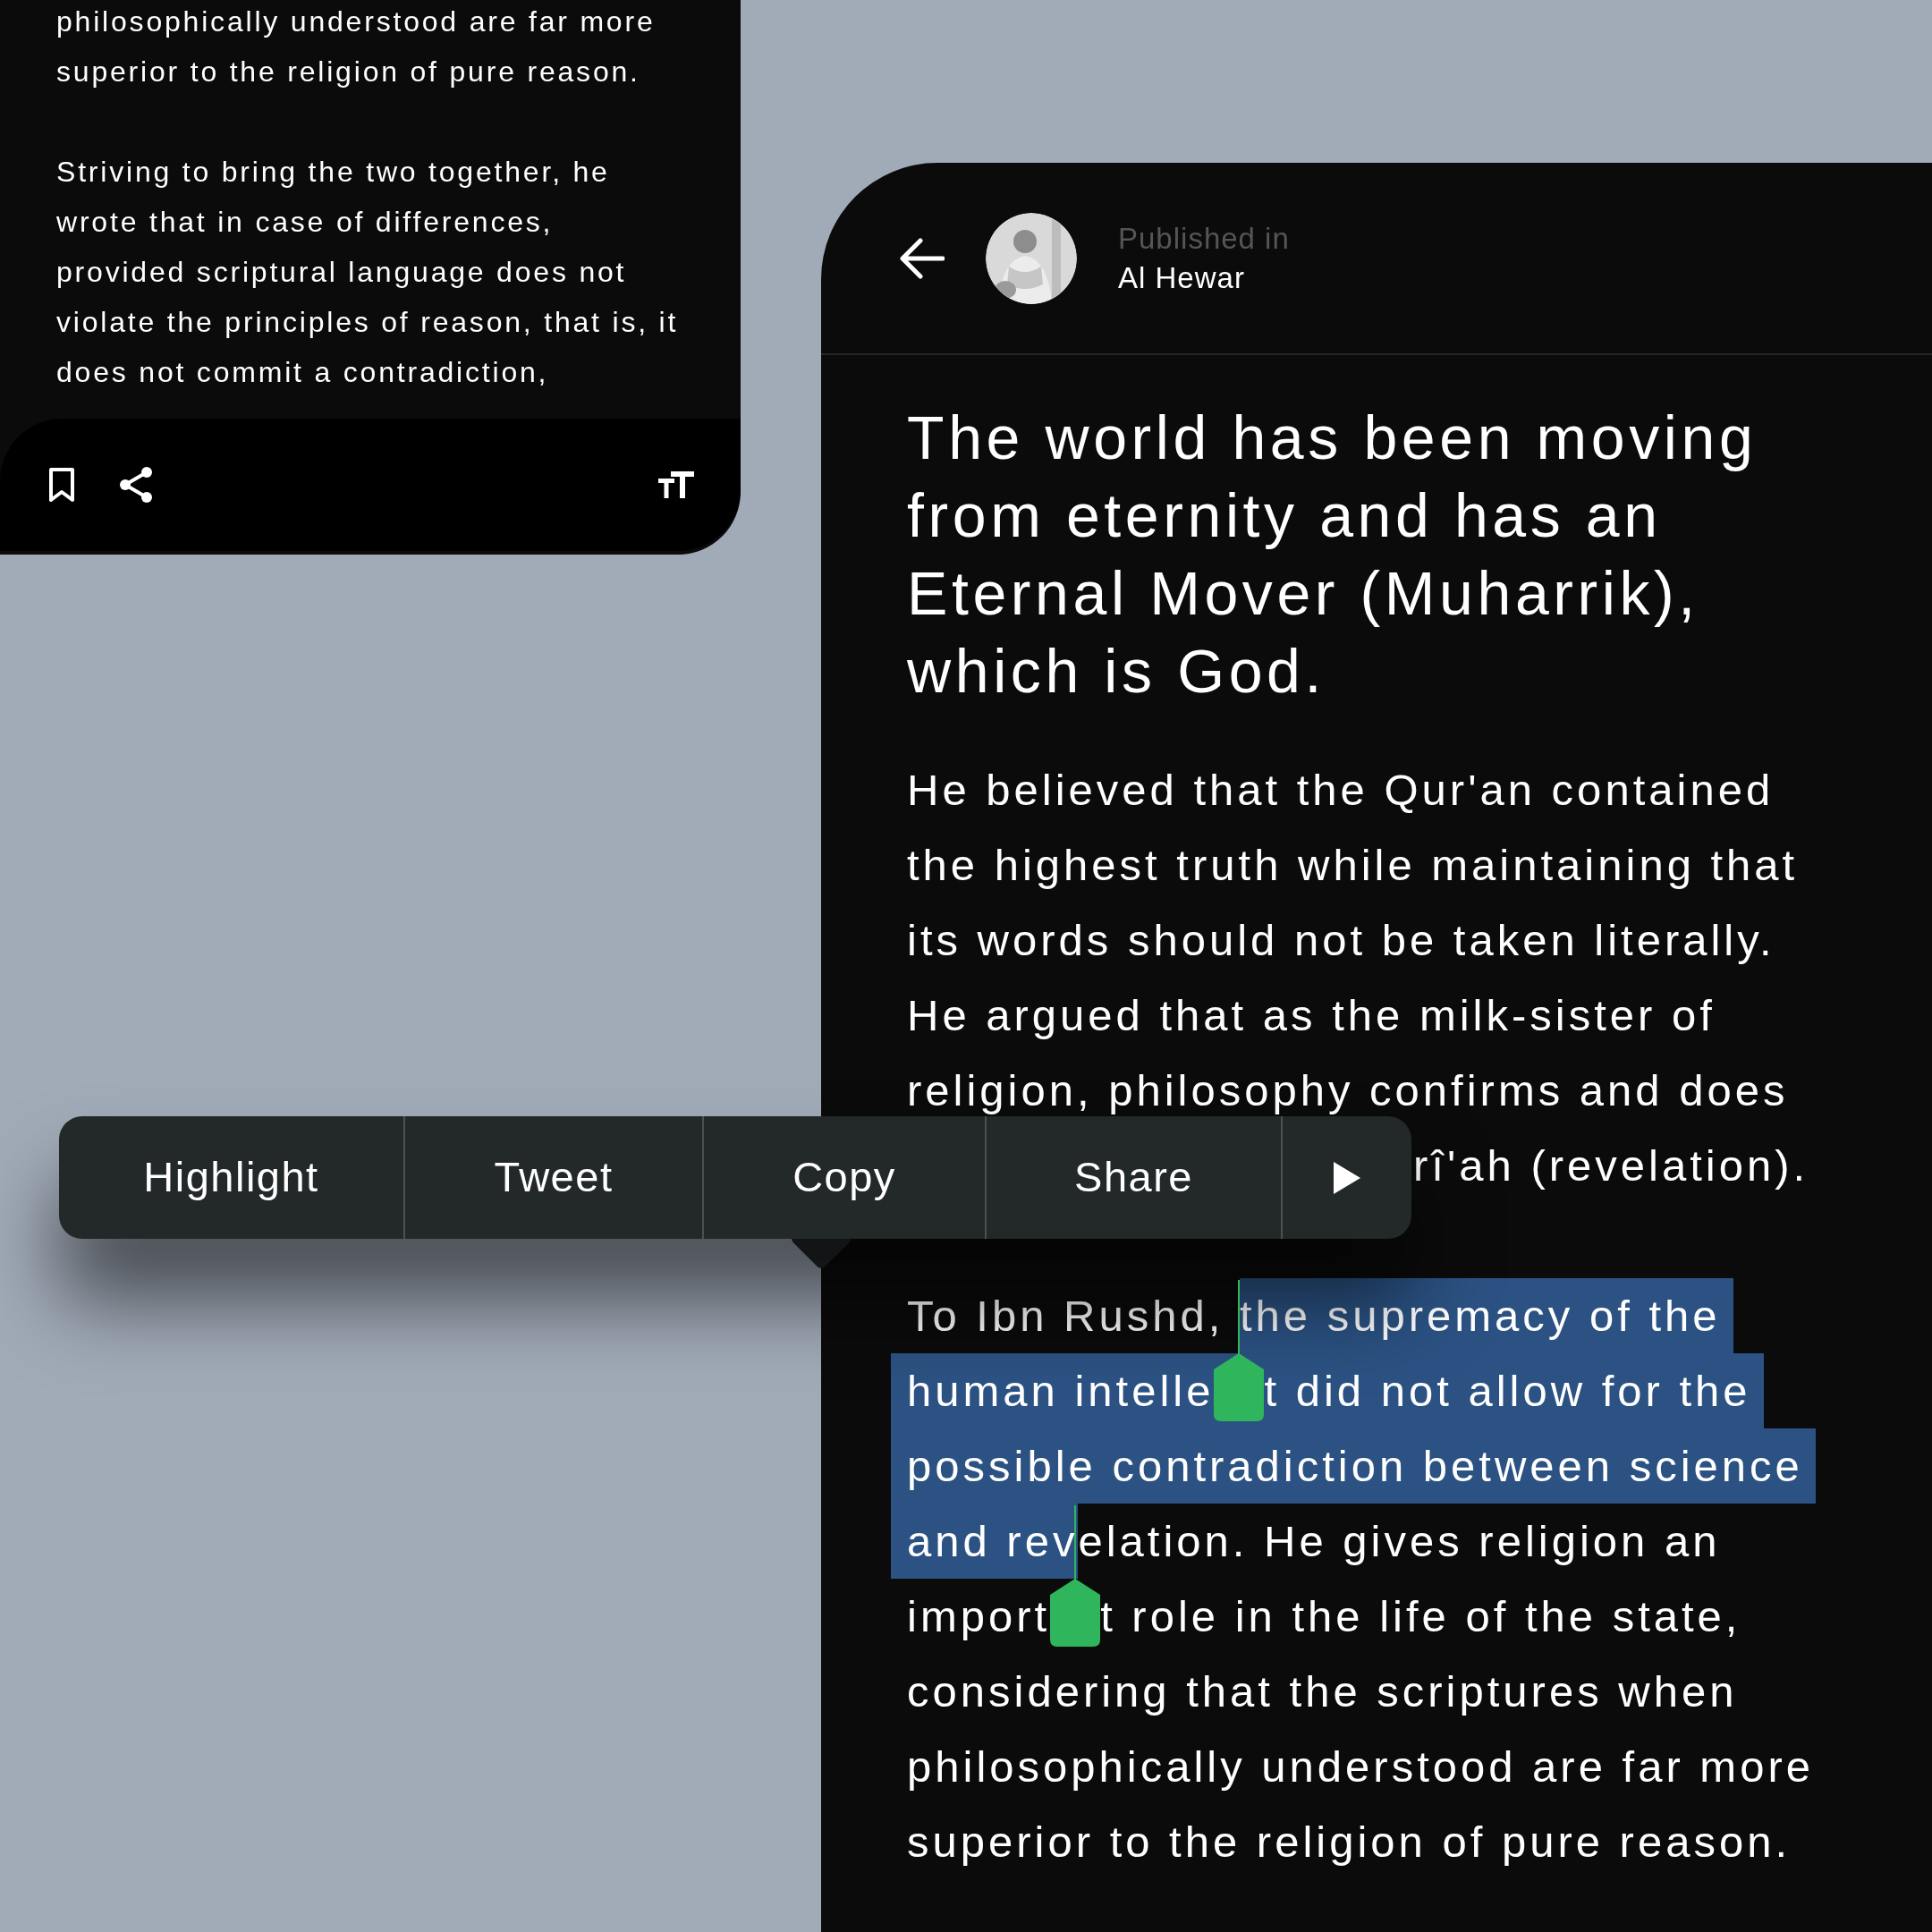  I want to click on bookmark-icon, so click(61, 485).